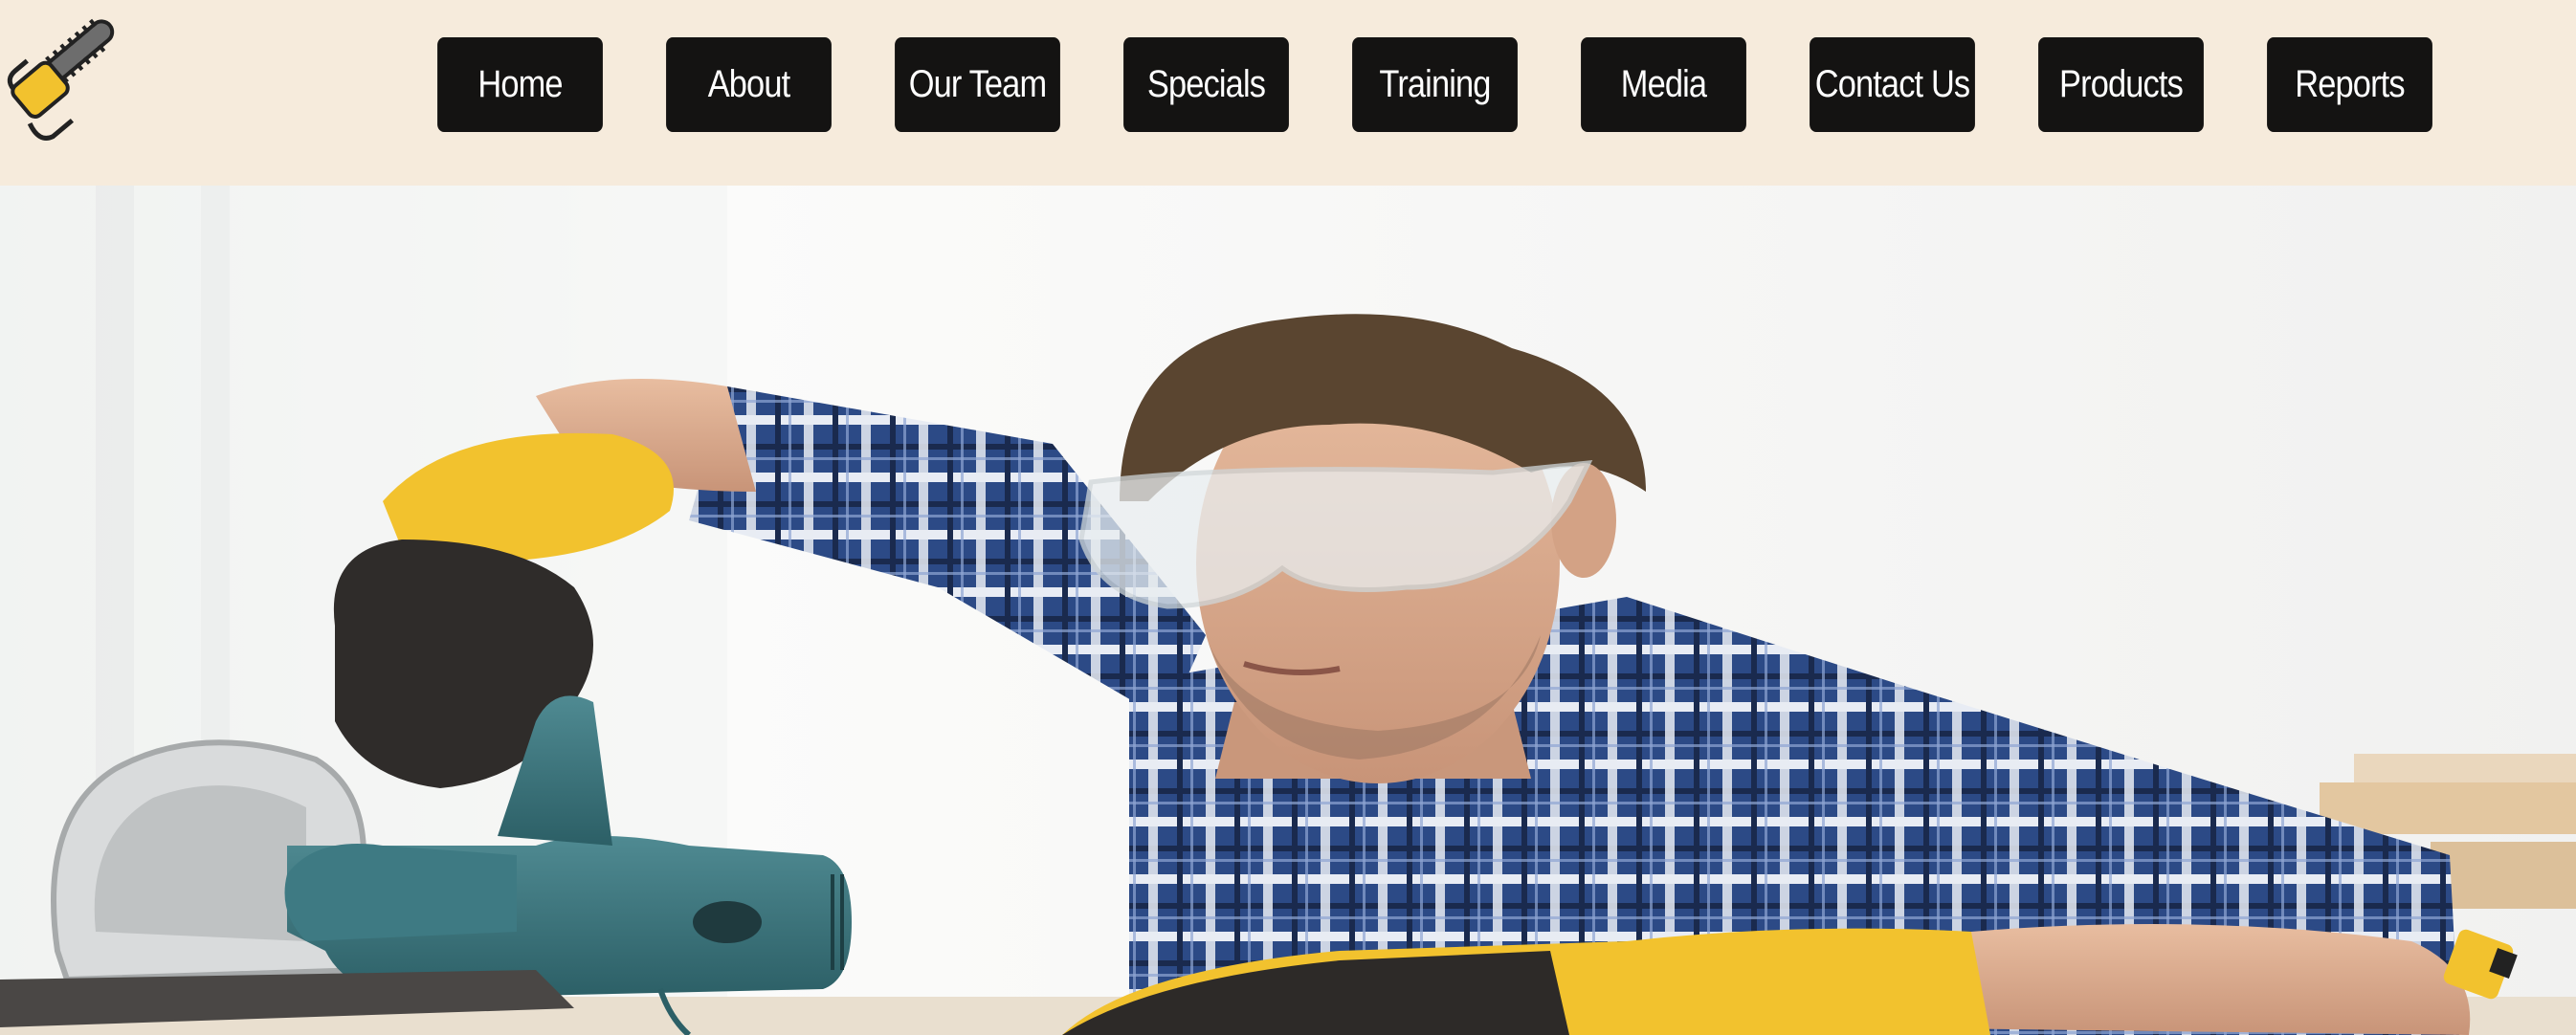 This screenshot has height=1035, width=2576. I want to click on nav-specials-button: Specials, so click(1206, 84).